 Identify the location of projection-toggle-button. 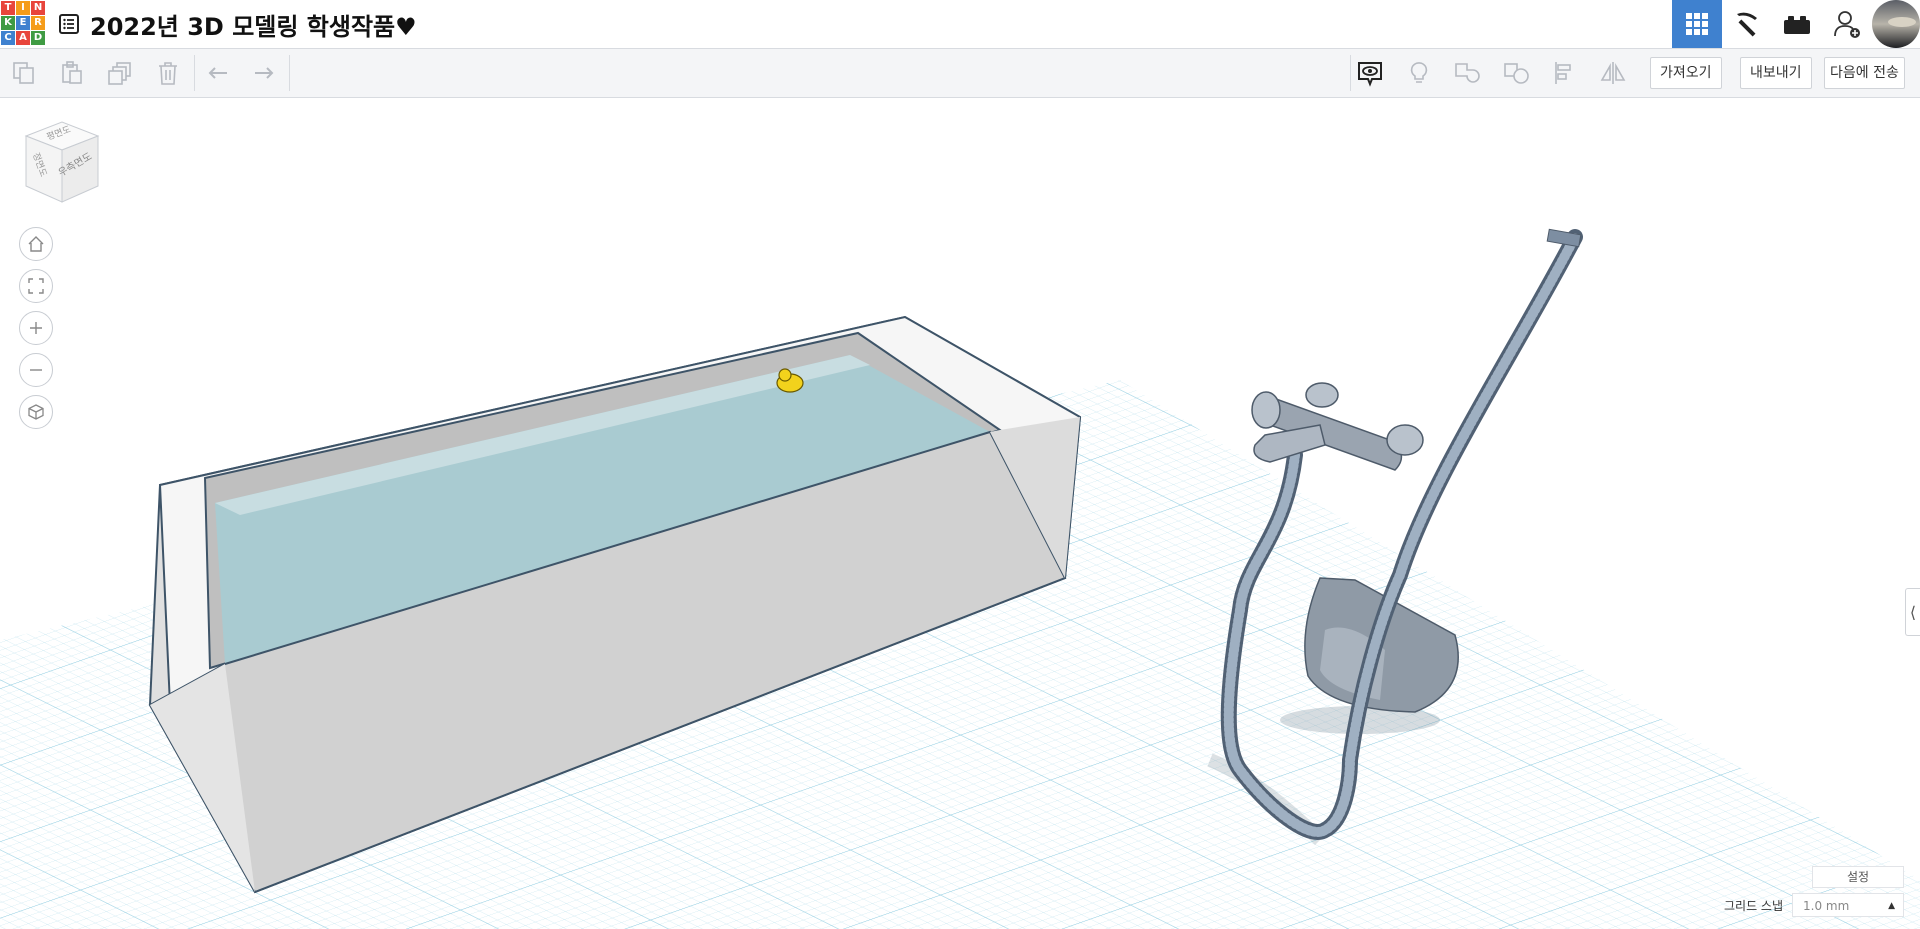
(36, 412).